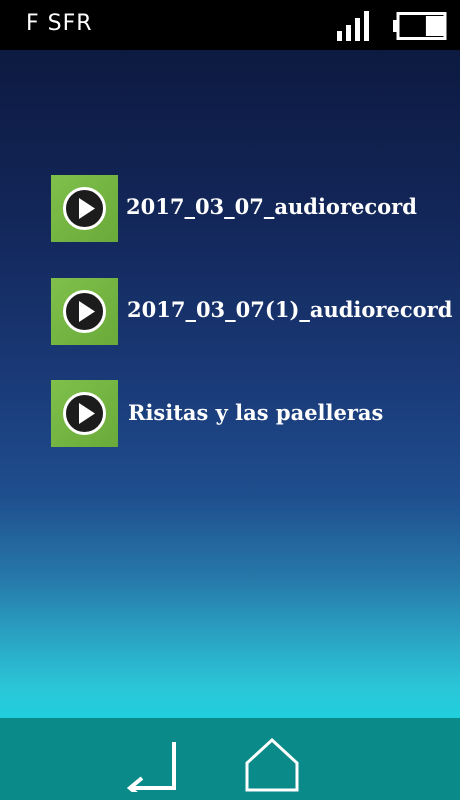  I want to click on navigation-bar, so click(230, 759).